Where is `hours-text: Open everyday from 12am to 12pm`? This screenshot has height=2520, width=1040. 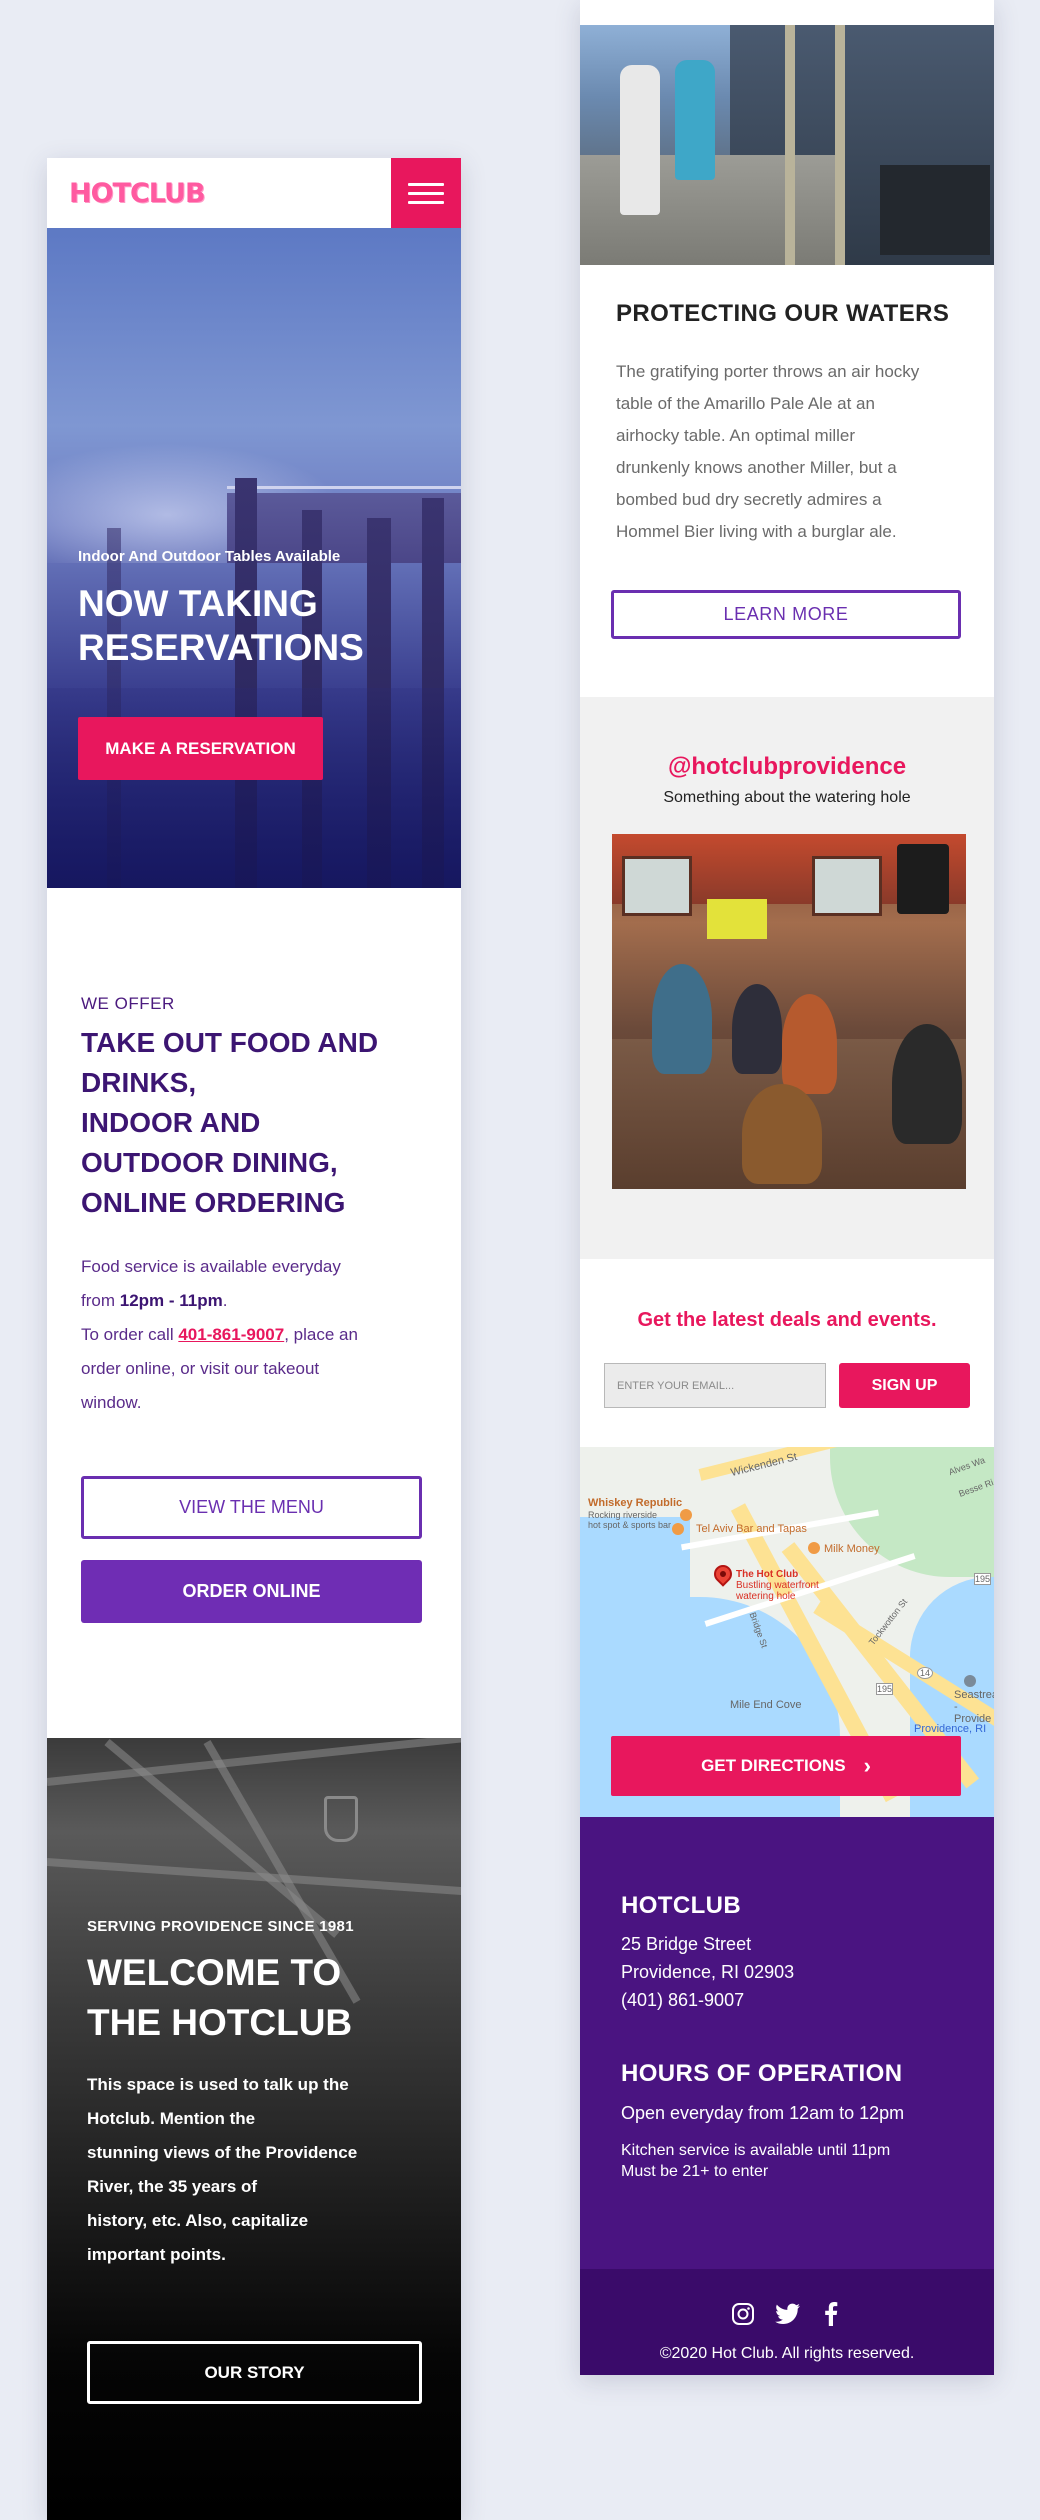 hours-text: Open everyday from 12am to 12pm is located at coordinates (763, 2113).